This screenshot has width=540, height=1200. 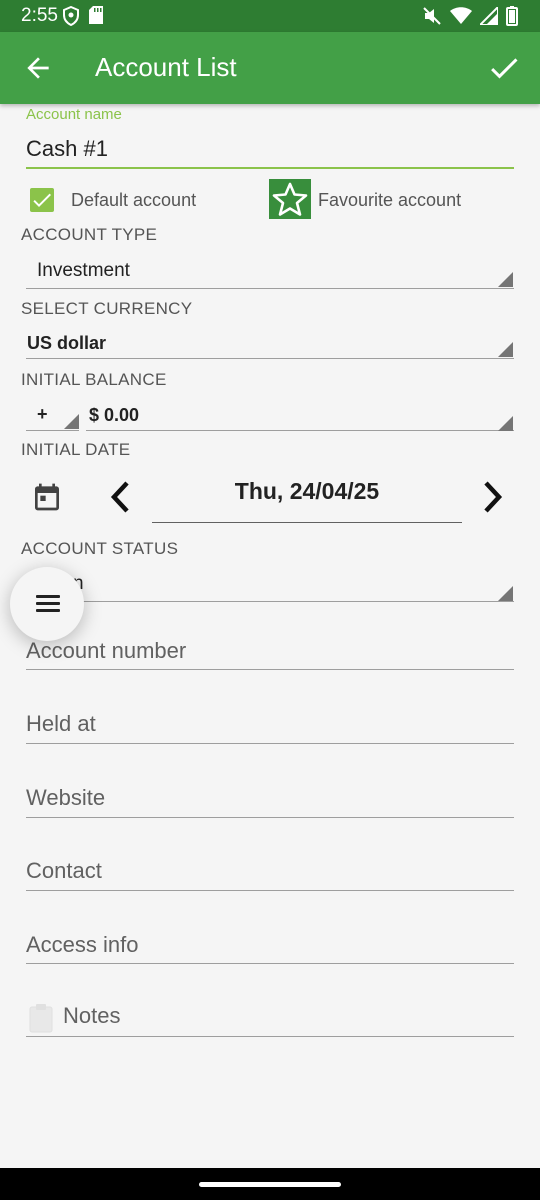 What do you see at coordinates (270, 16) in the screenshot?
I see `status-bar: 2:55` at bounding box center [270, 16].